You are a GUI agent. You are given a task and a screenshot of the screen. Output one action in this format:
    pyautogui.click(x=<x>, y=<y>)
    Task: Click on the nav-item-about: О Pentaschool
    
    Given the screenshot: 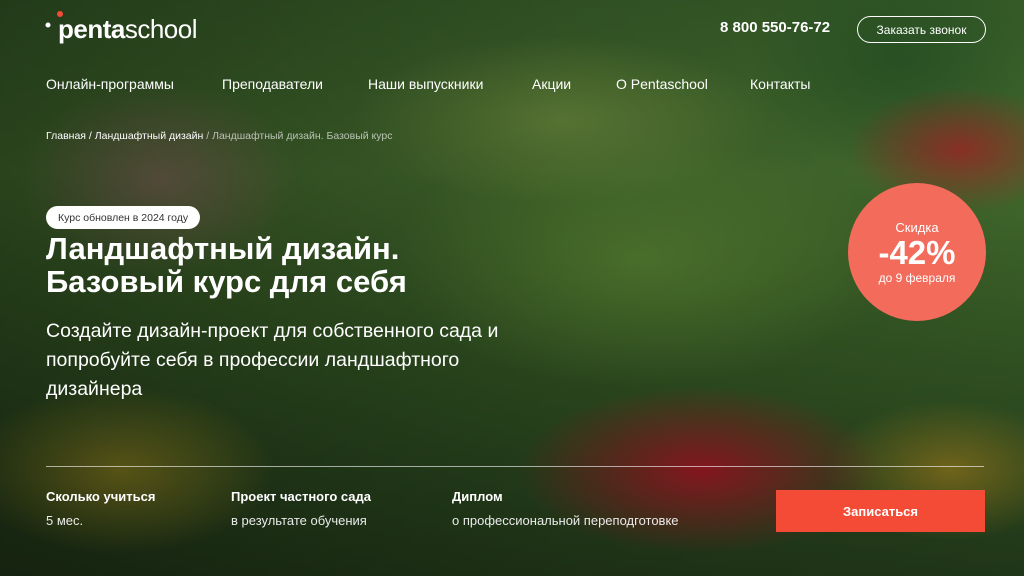 What is the action you would take?
    pyautogui.click(x=662, y=84)
    